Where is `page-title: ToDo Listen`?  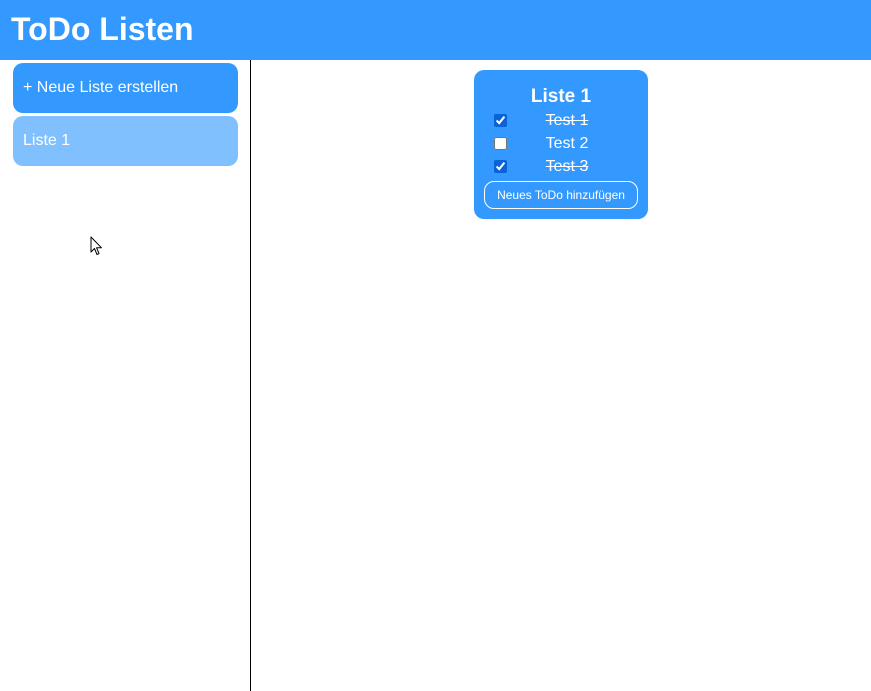 page-title: ToDo Listen is located at coordinates (102, 29).